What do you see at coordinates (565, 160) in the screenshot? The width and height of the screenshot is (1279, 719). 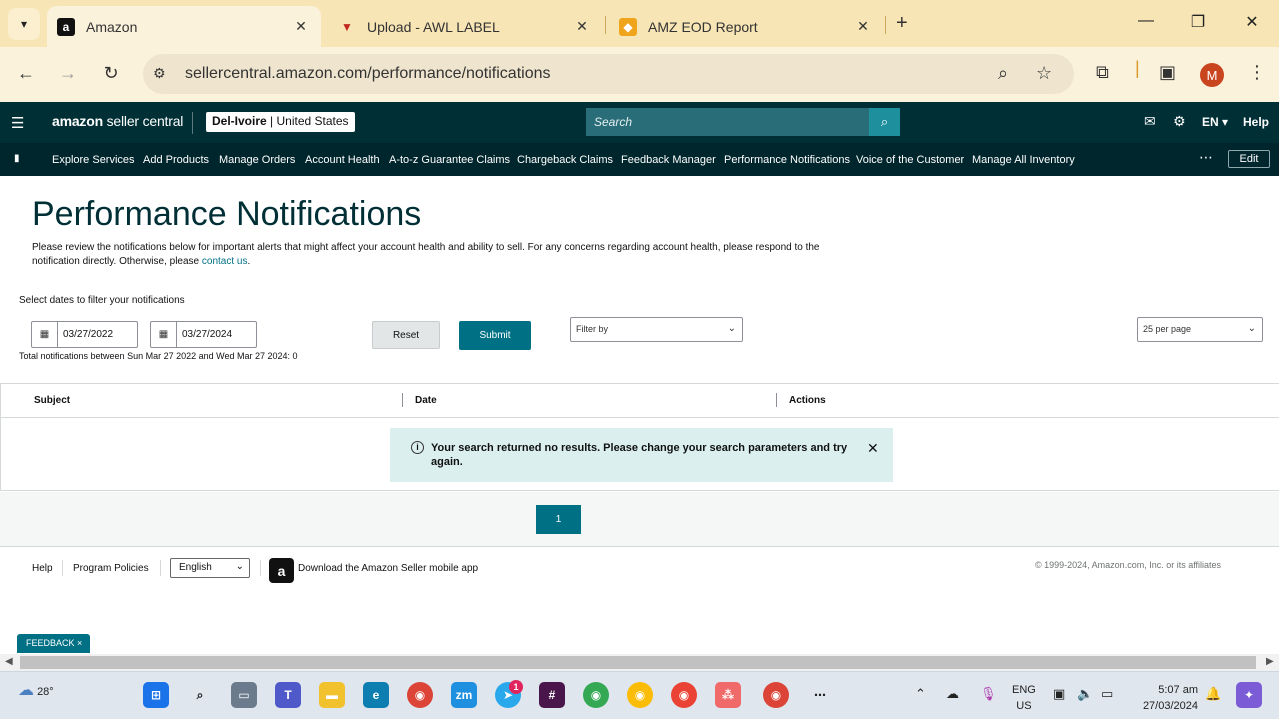 I see `nav-chargeback-claims: Chargeback Claims` at bounding box center [565, 160].